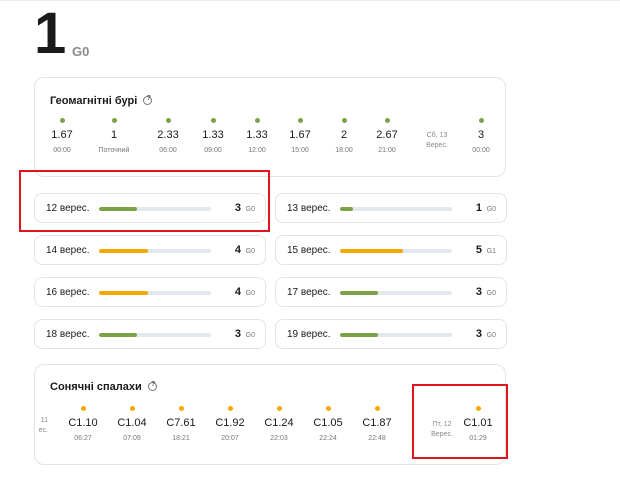 The width and height of the screenshot is (620, 477). I want to click on solar-flare-event: C1.87 22:48, so click(377, 424).